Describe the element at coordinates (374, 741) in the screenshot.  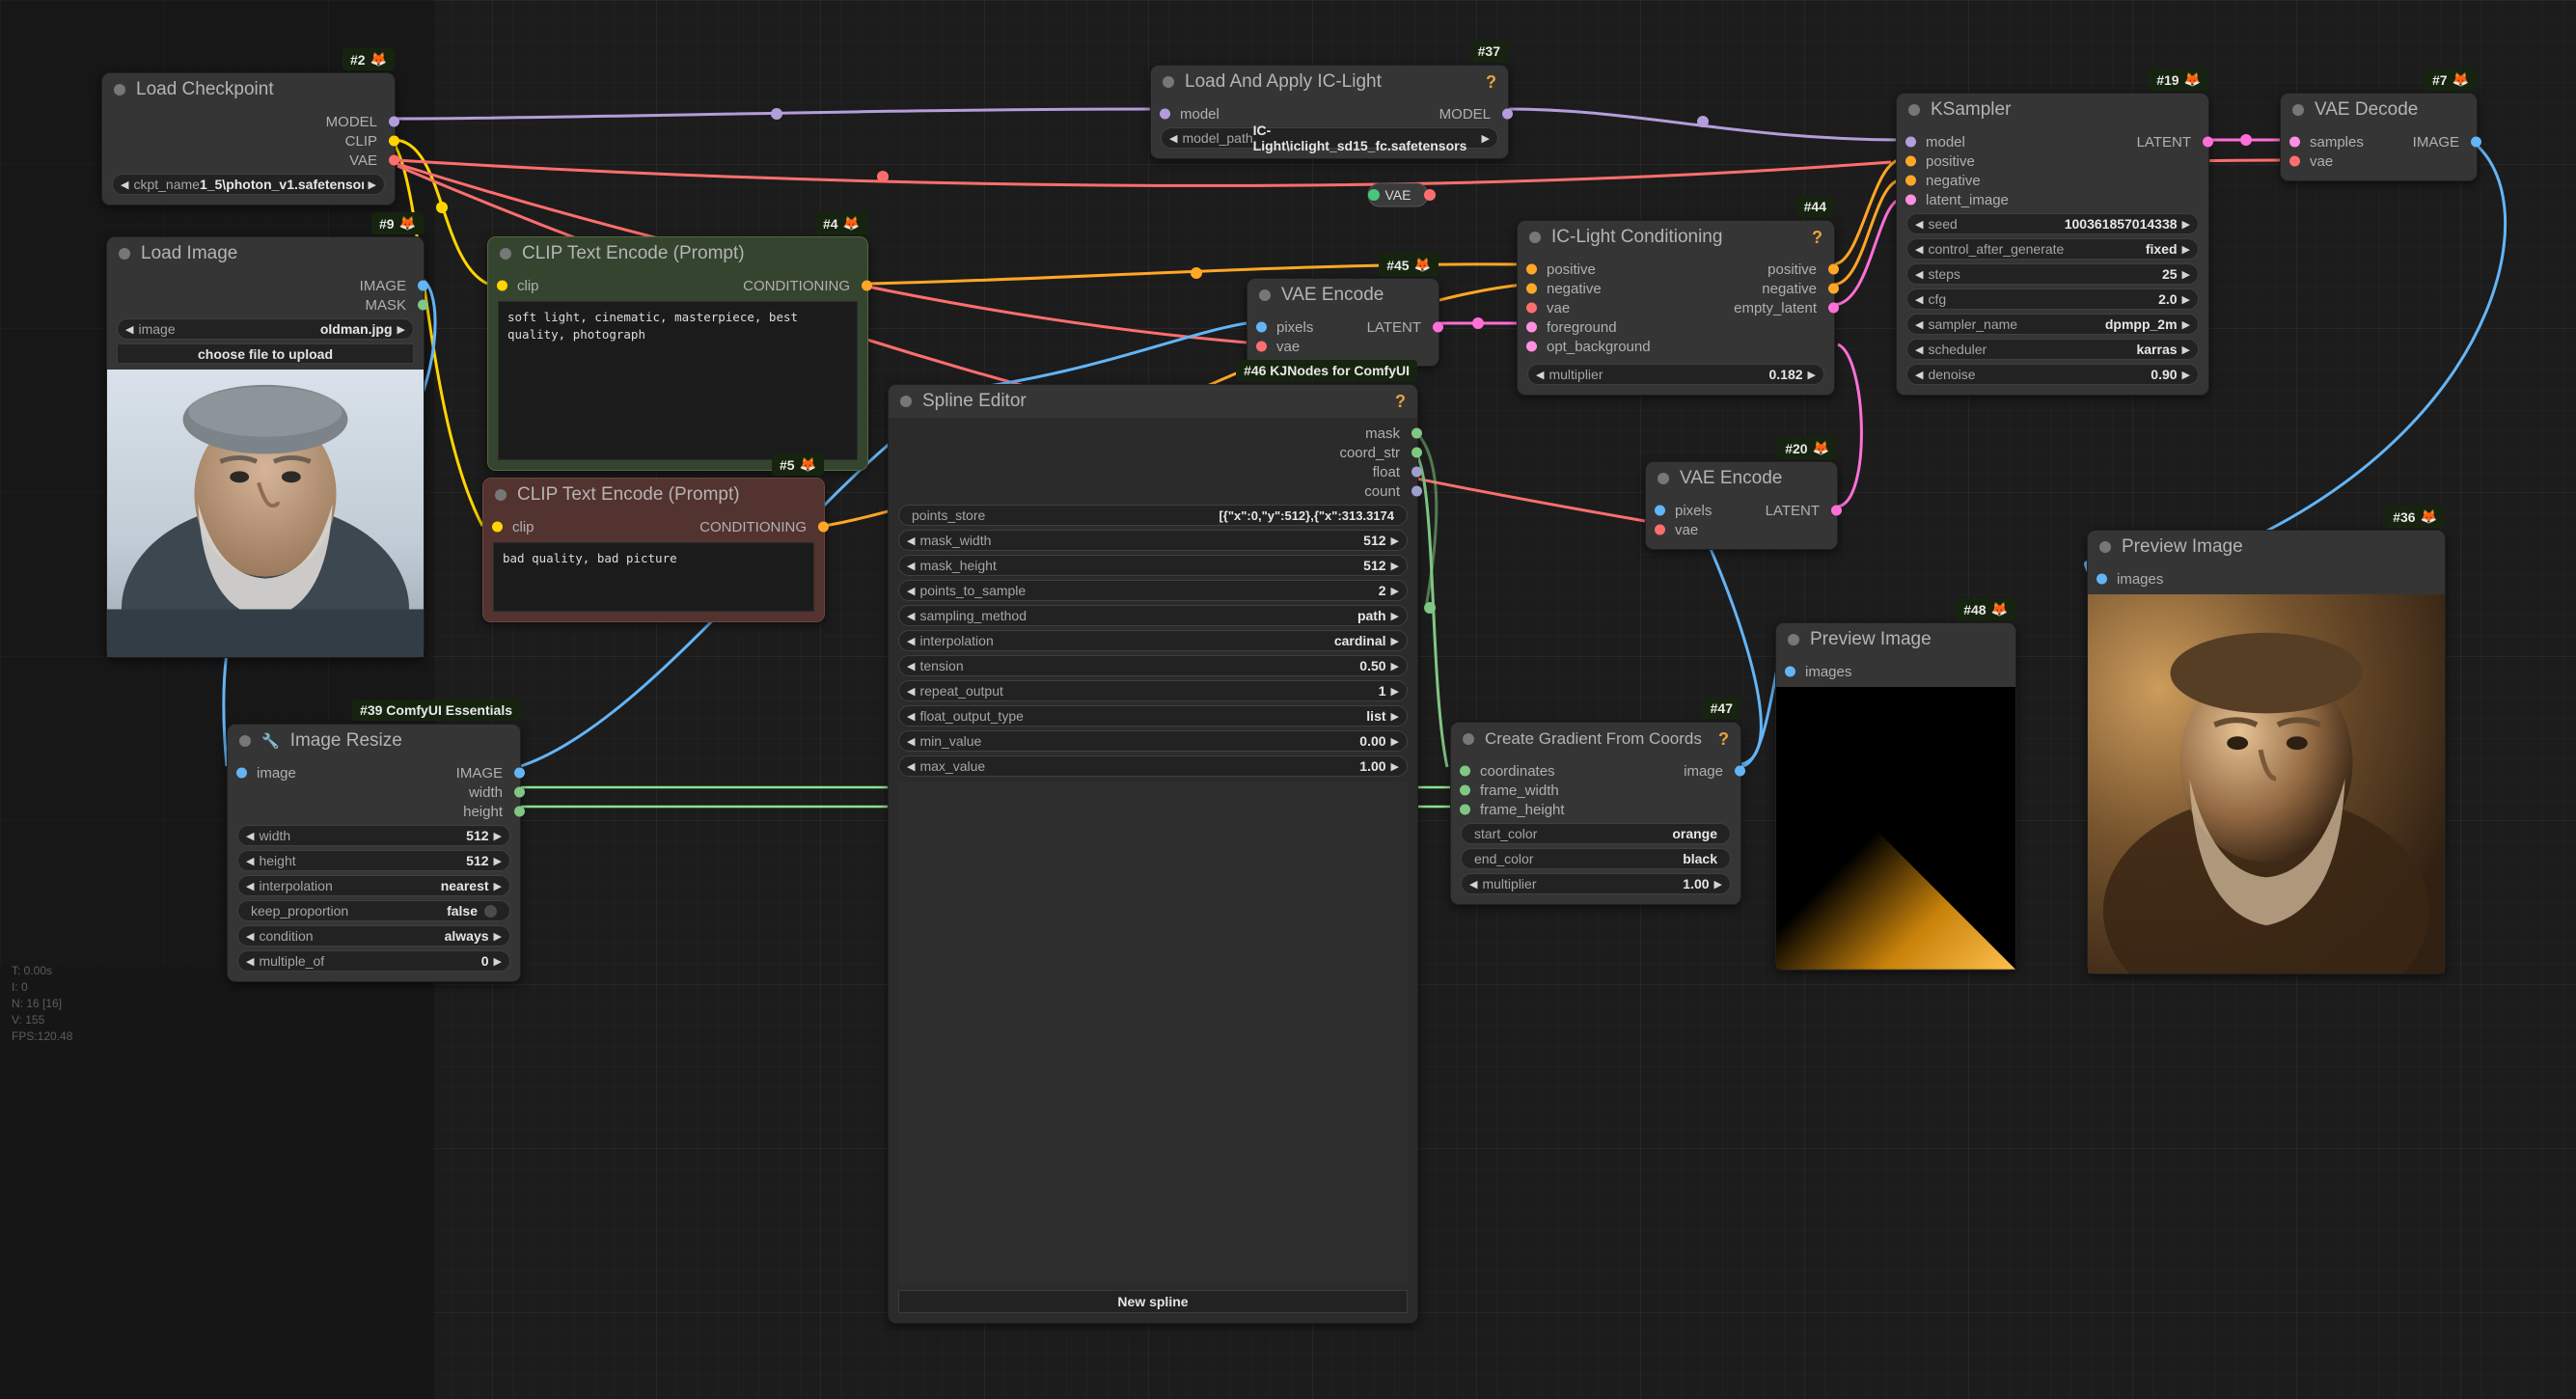
I see `node-title-bar: 🔧 Image Resize` at that location.